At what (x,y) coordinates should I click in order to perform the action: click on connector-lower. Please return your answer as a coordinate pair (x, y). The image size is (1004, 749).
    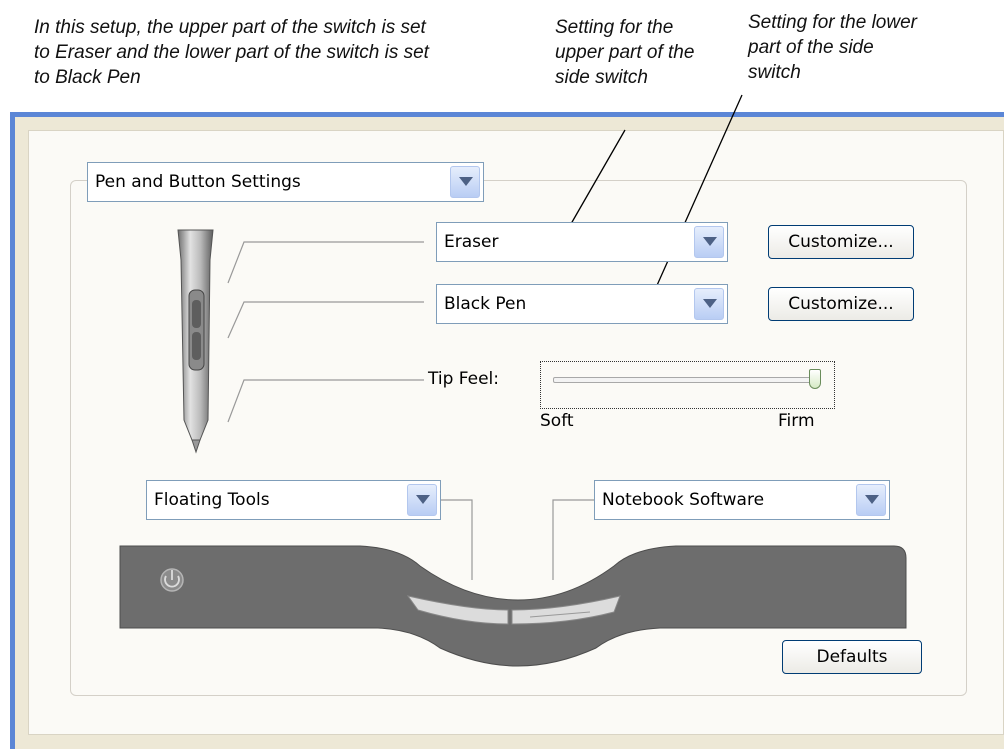
    Looking at the image, I should click on (325, 320).